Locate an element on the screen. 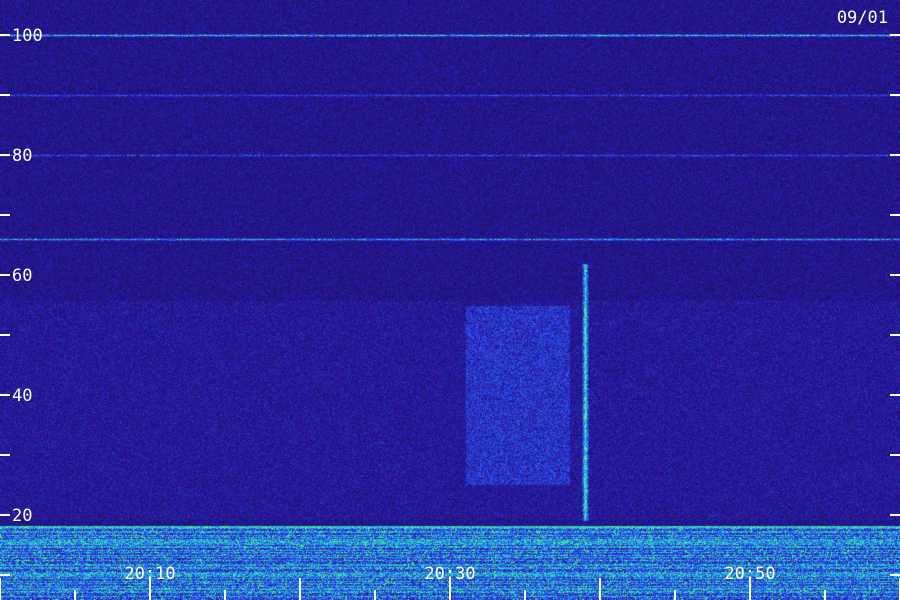  y-tick-label: 40 is located at coordinates (22, 396).